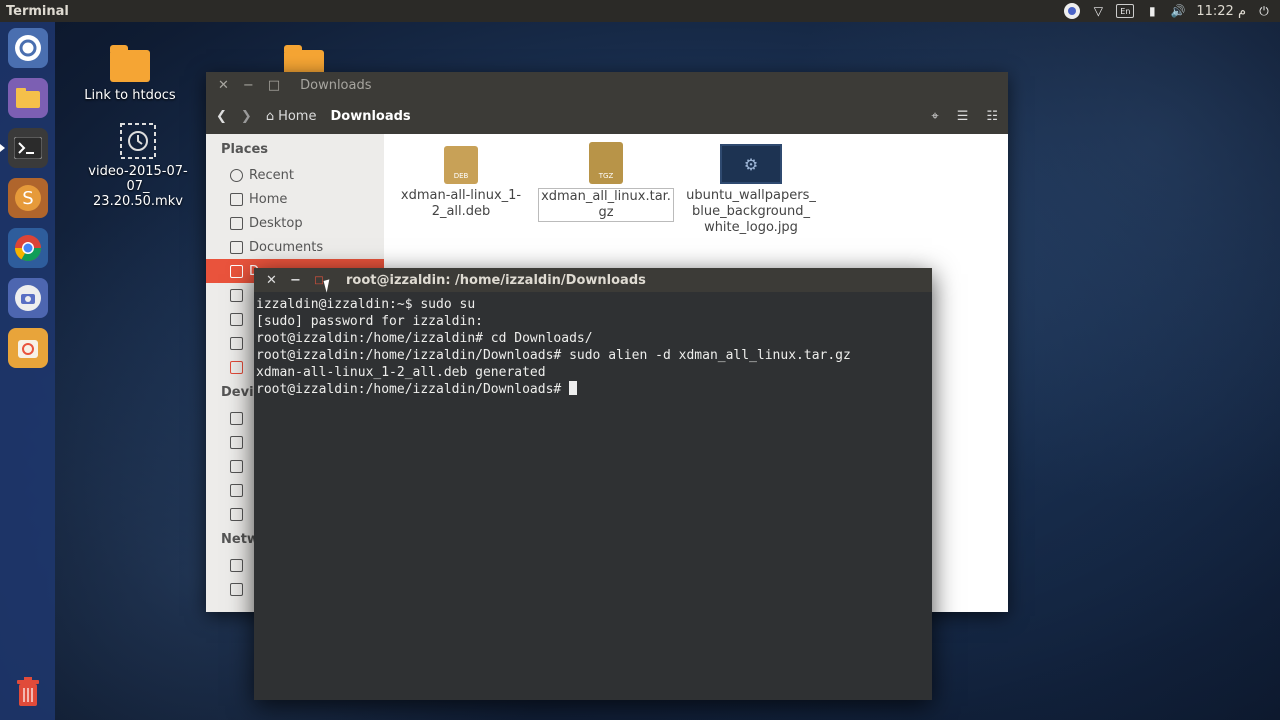 Image resolution: width=1280 pixels, height=720 pixels. What do you see at coordinates (236, 175) in the screenshot?
I see `clock-icon` at bounding box center [236, 175].